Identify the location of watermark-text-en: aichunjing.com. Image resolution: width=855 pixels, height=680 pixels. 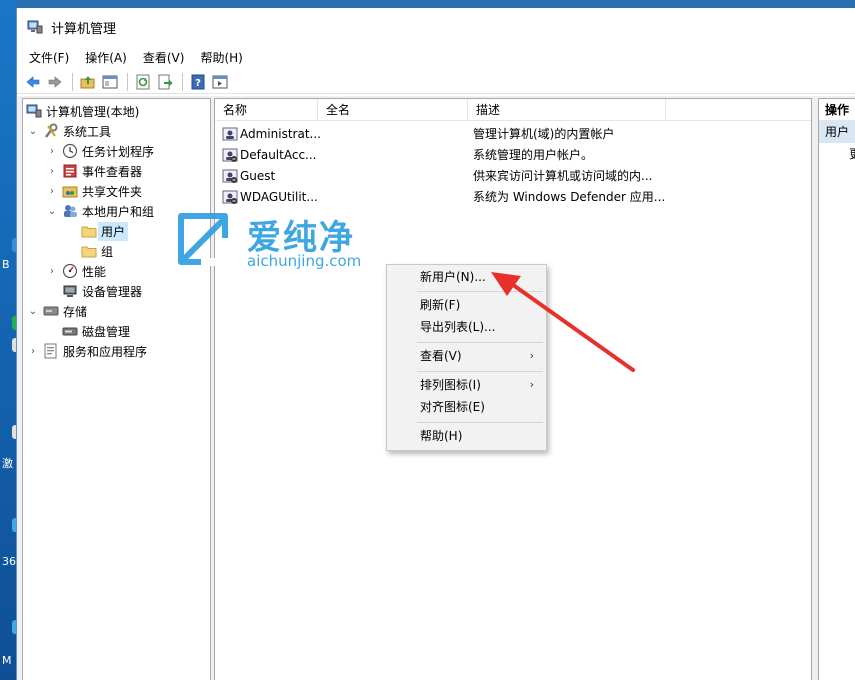
(304, 261).